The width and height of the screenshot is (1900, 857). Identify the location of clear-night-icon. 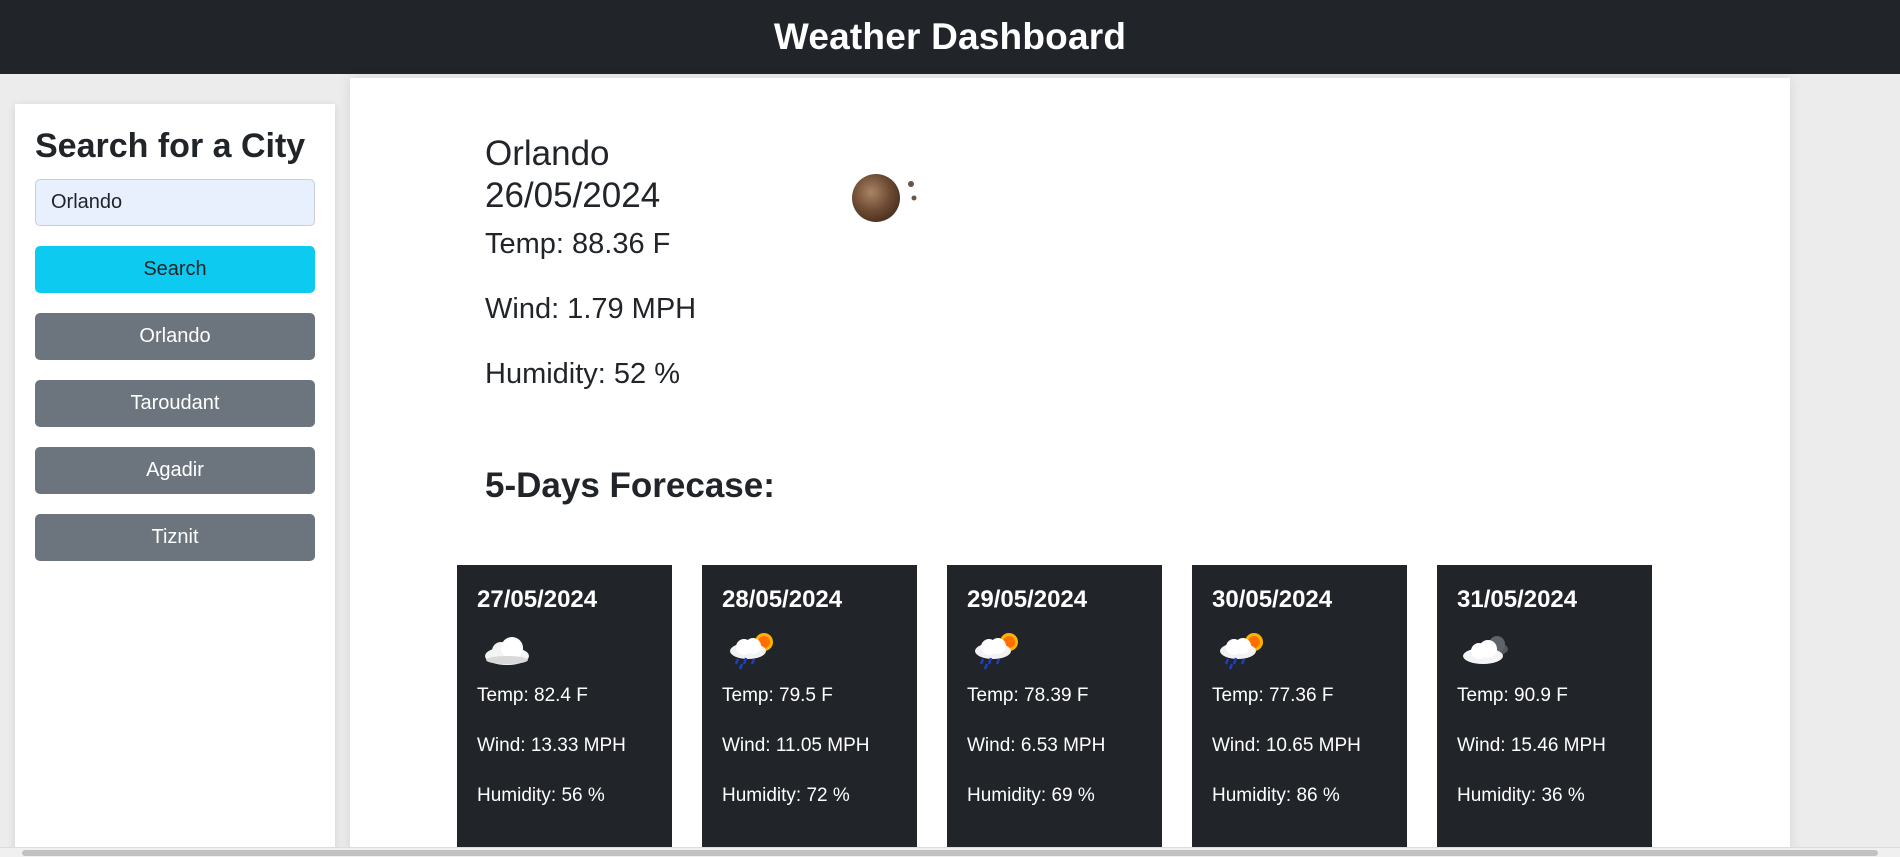
(884, 198).